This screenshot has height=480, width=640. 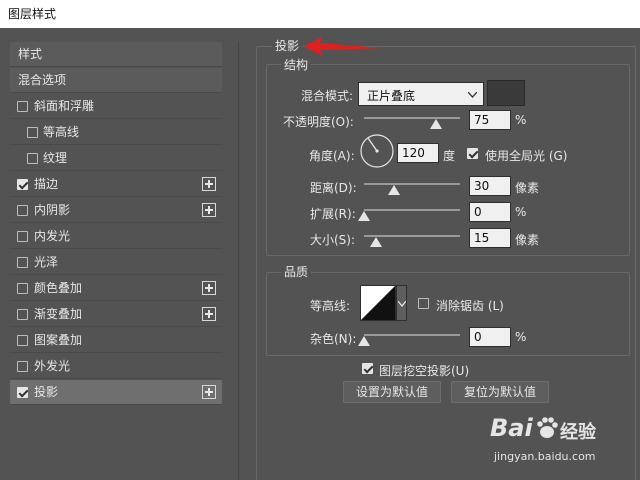 What do you see at coordinates (32, 158) in the screenshot?
I see `checkbox-texture` at bounding box center [32, 158].